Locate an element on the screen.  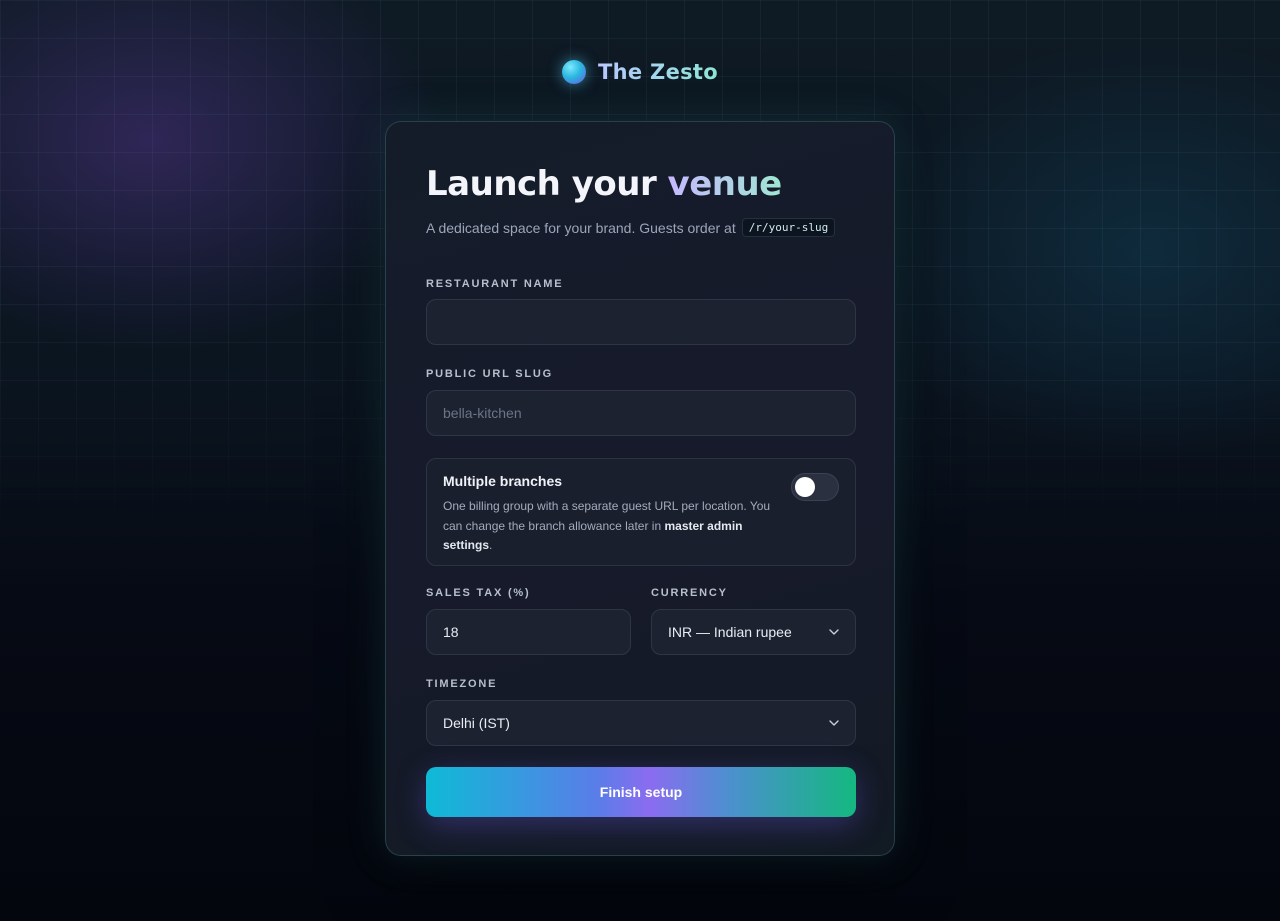
sales-tax-field: 18 is located at coordinates (528, 632).